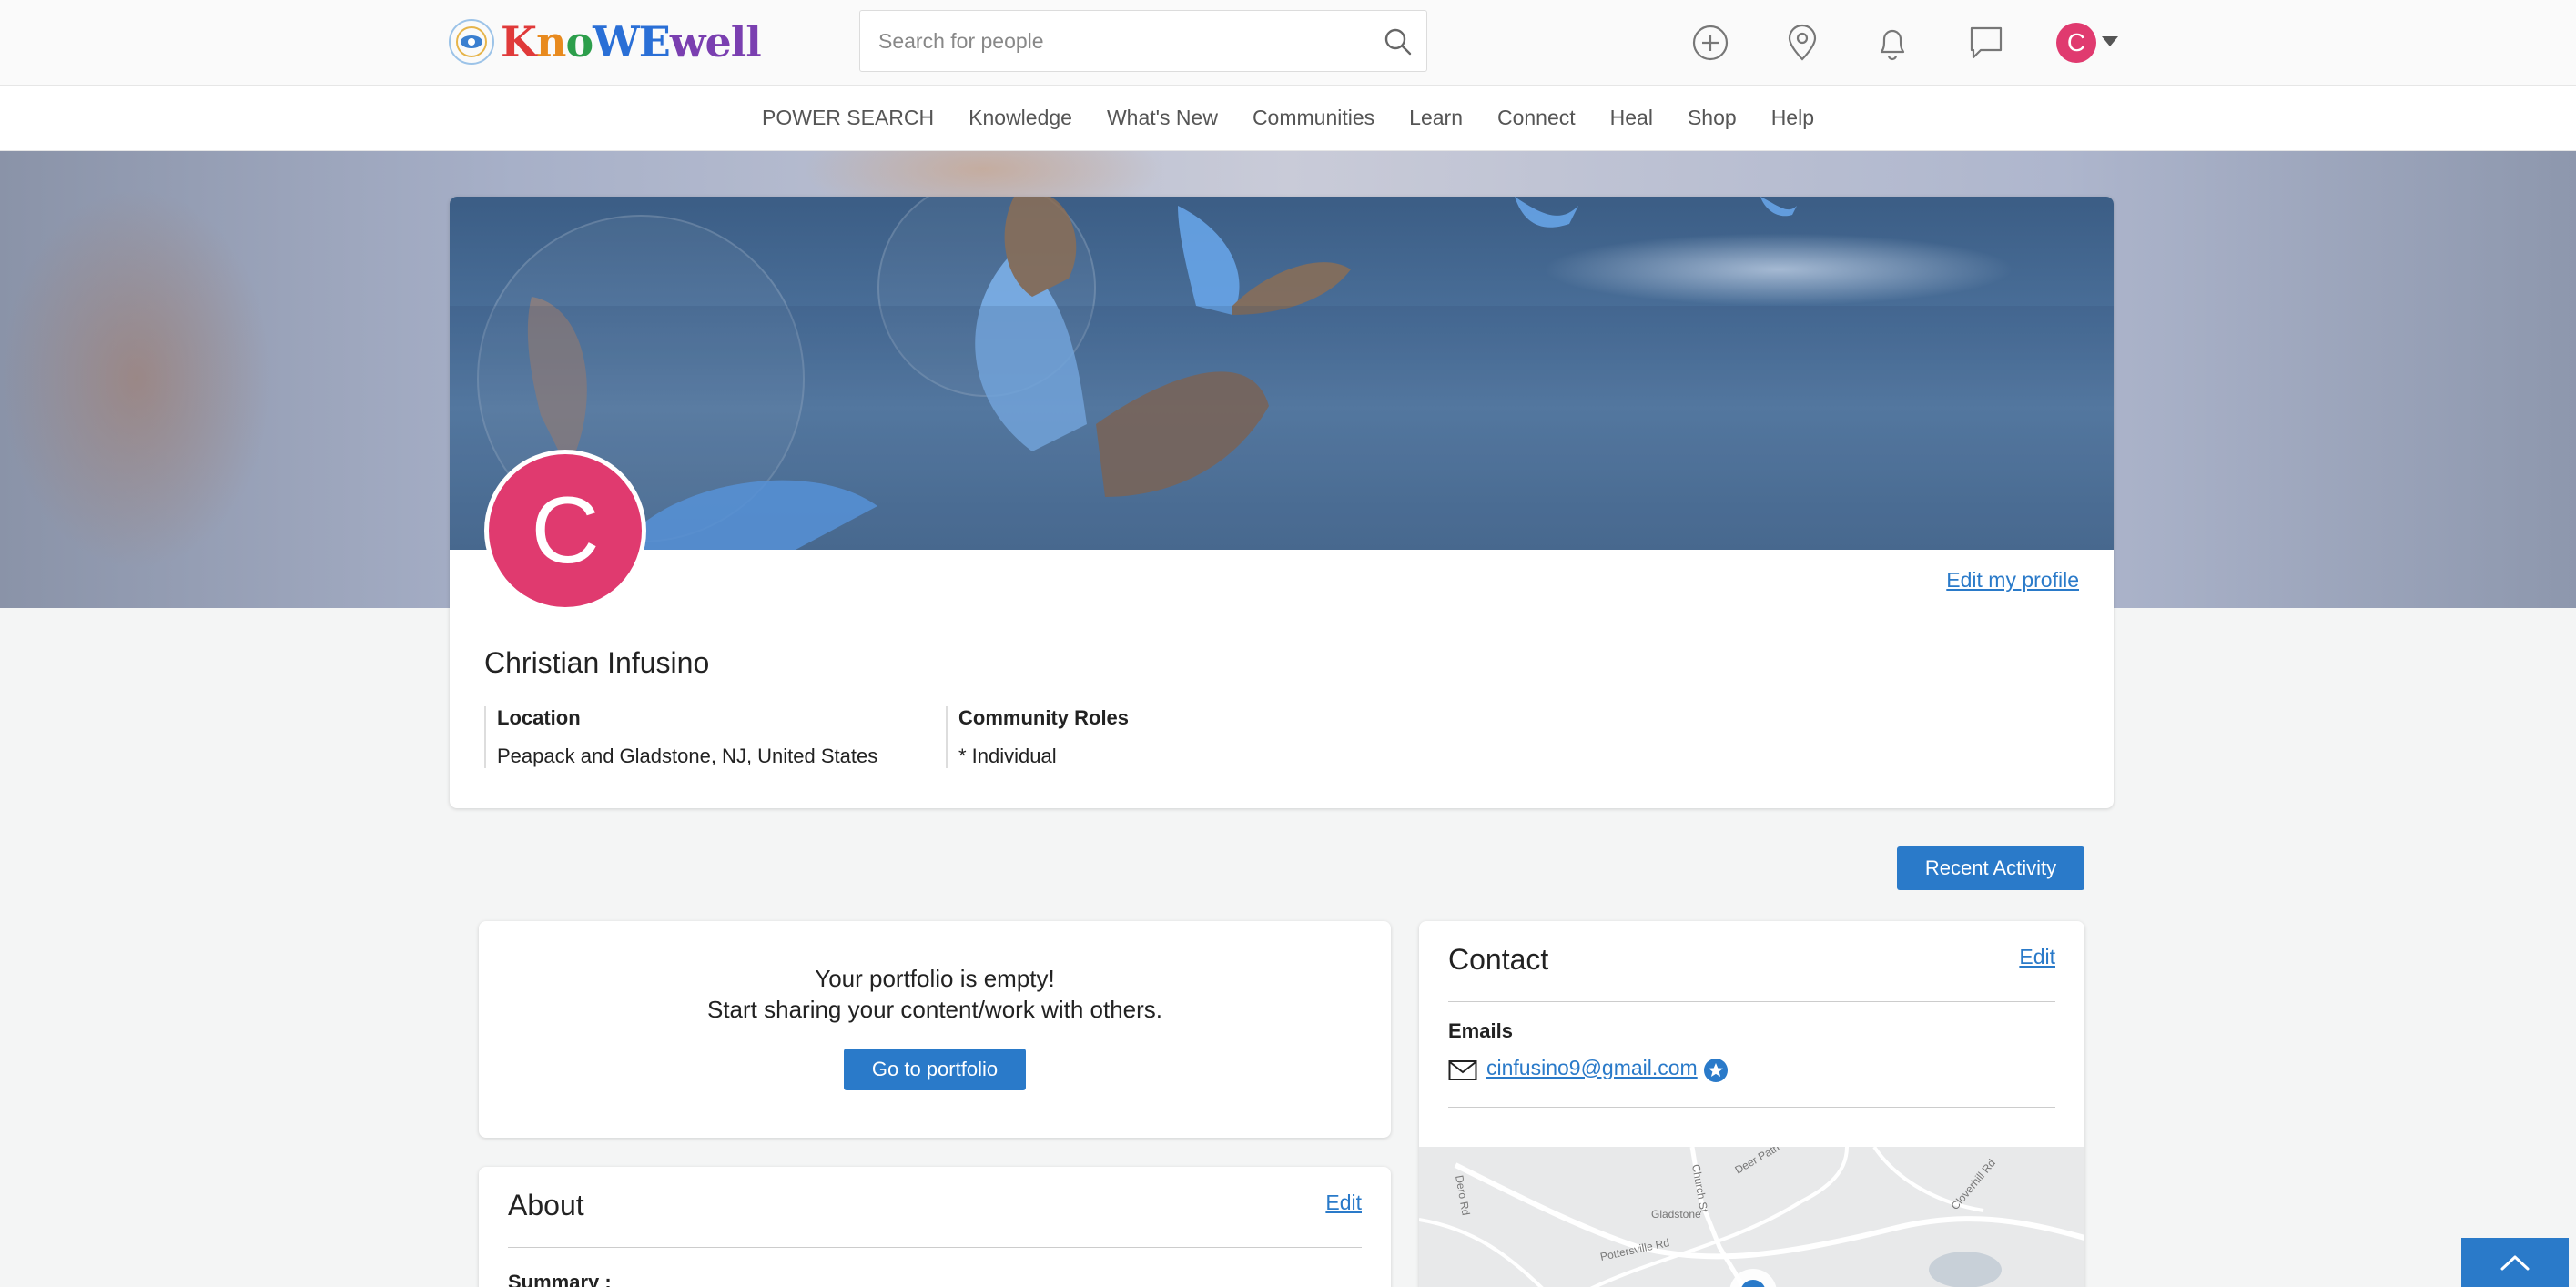 This screenshot has width=2576, height=1287. Describe the element at coordinates (935, 1247) in the screenshot. I see `about-divider` at that location.